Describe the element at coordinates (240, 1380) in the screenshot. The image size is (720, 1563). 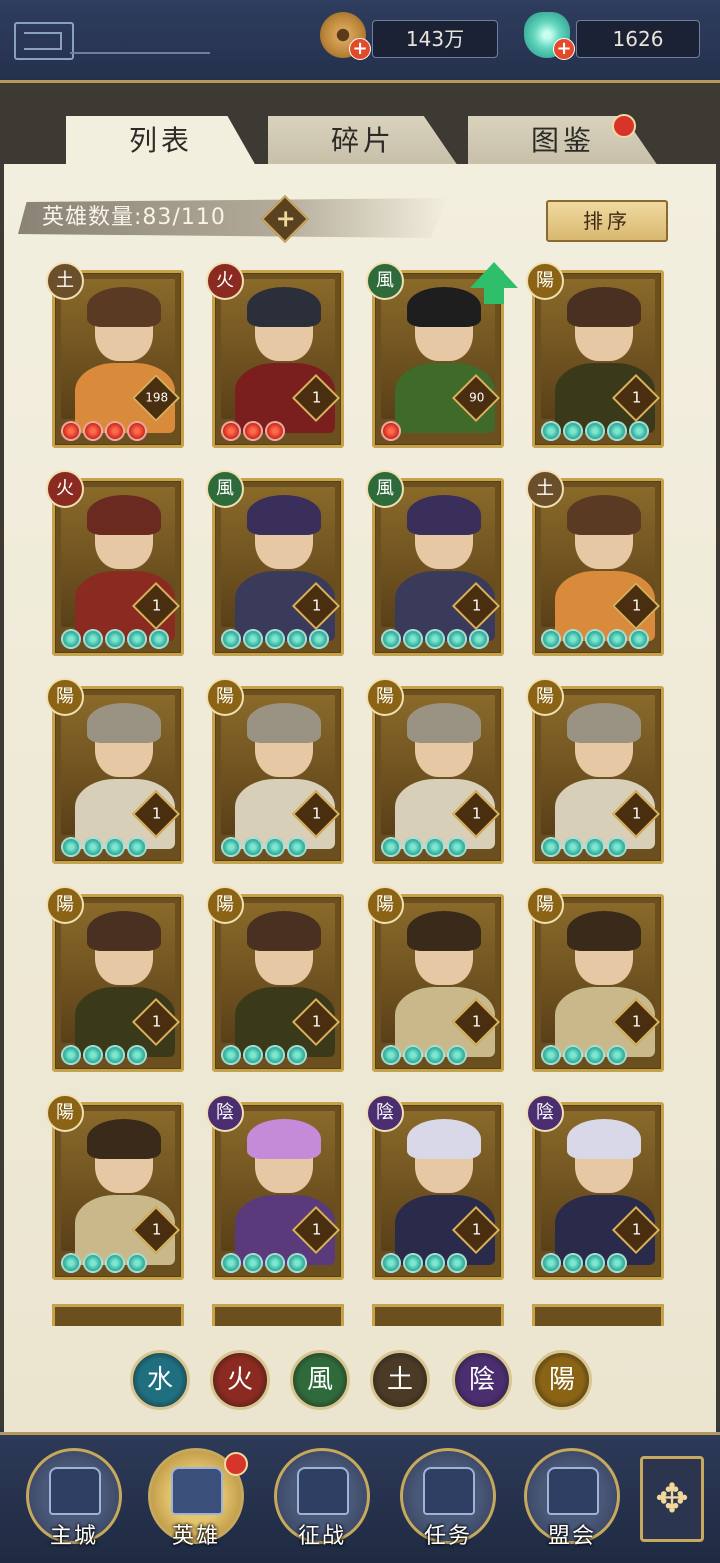
I see `element-filter-button: 火` at that location.